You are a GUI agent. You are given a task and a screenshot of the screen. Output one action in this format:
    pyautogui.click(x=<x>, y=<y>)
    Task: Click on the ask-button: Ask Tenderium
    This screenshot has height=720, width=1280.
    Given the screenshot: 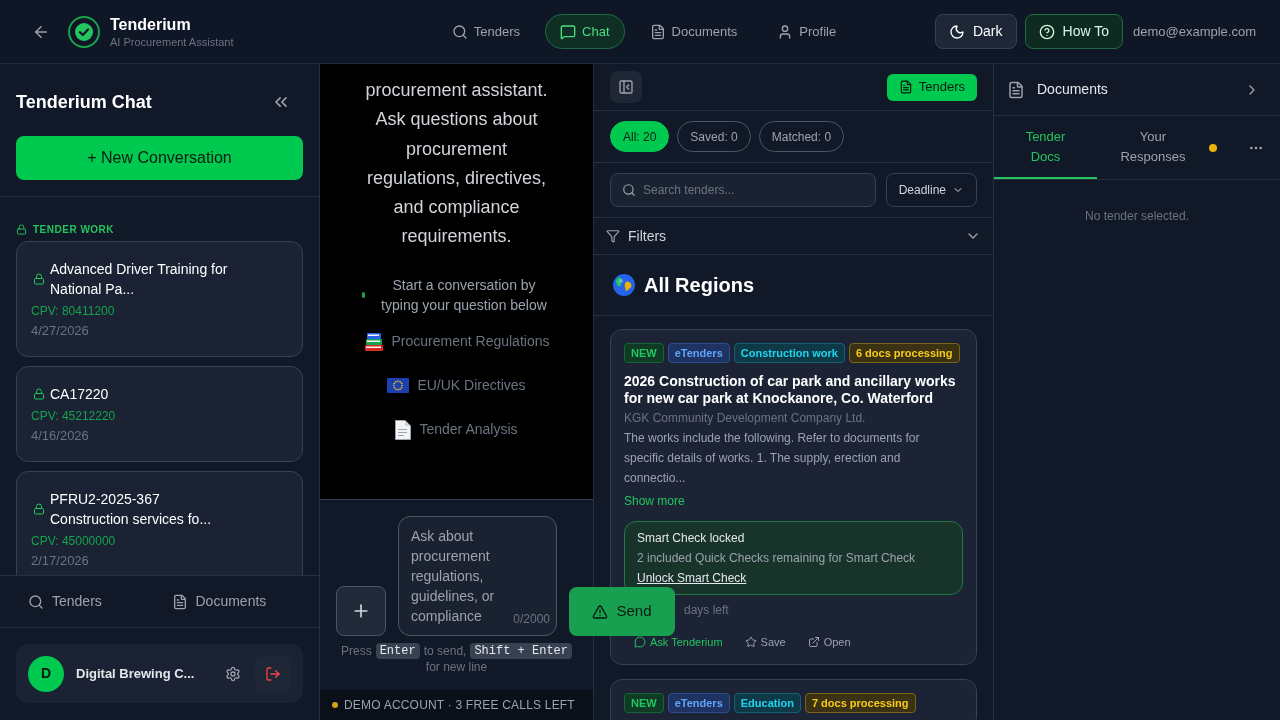 What is the action you would take?
    pyautogui.click(x=678, y=642)
    